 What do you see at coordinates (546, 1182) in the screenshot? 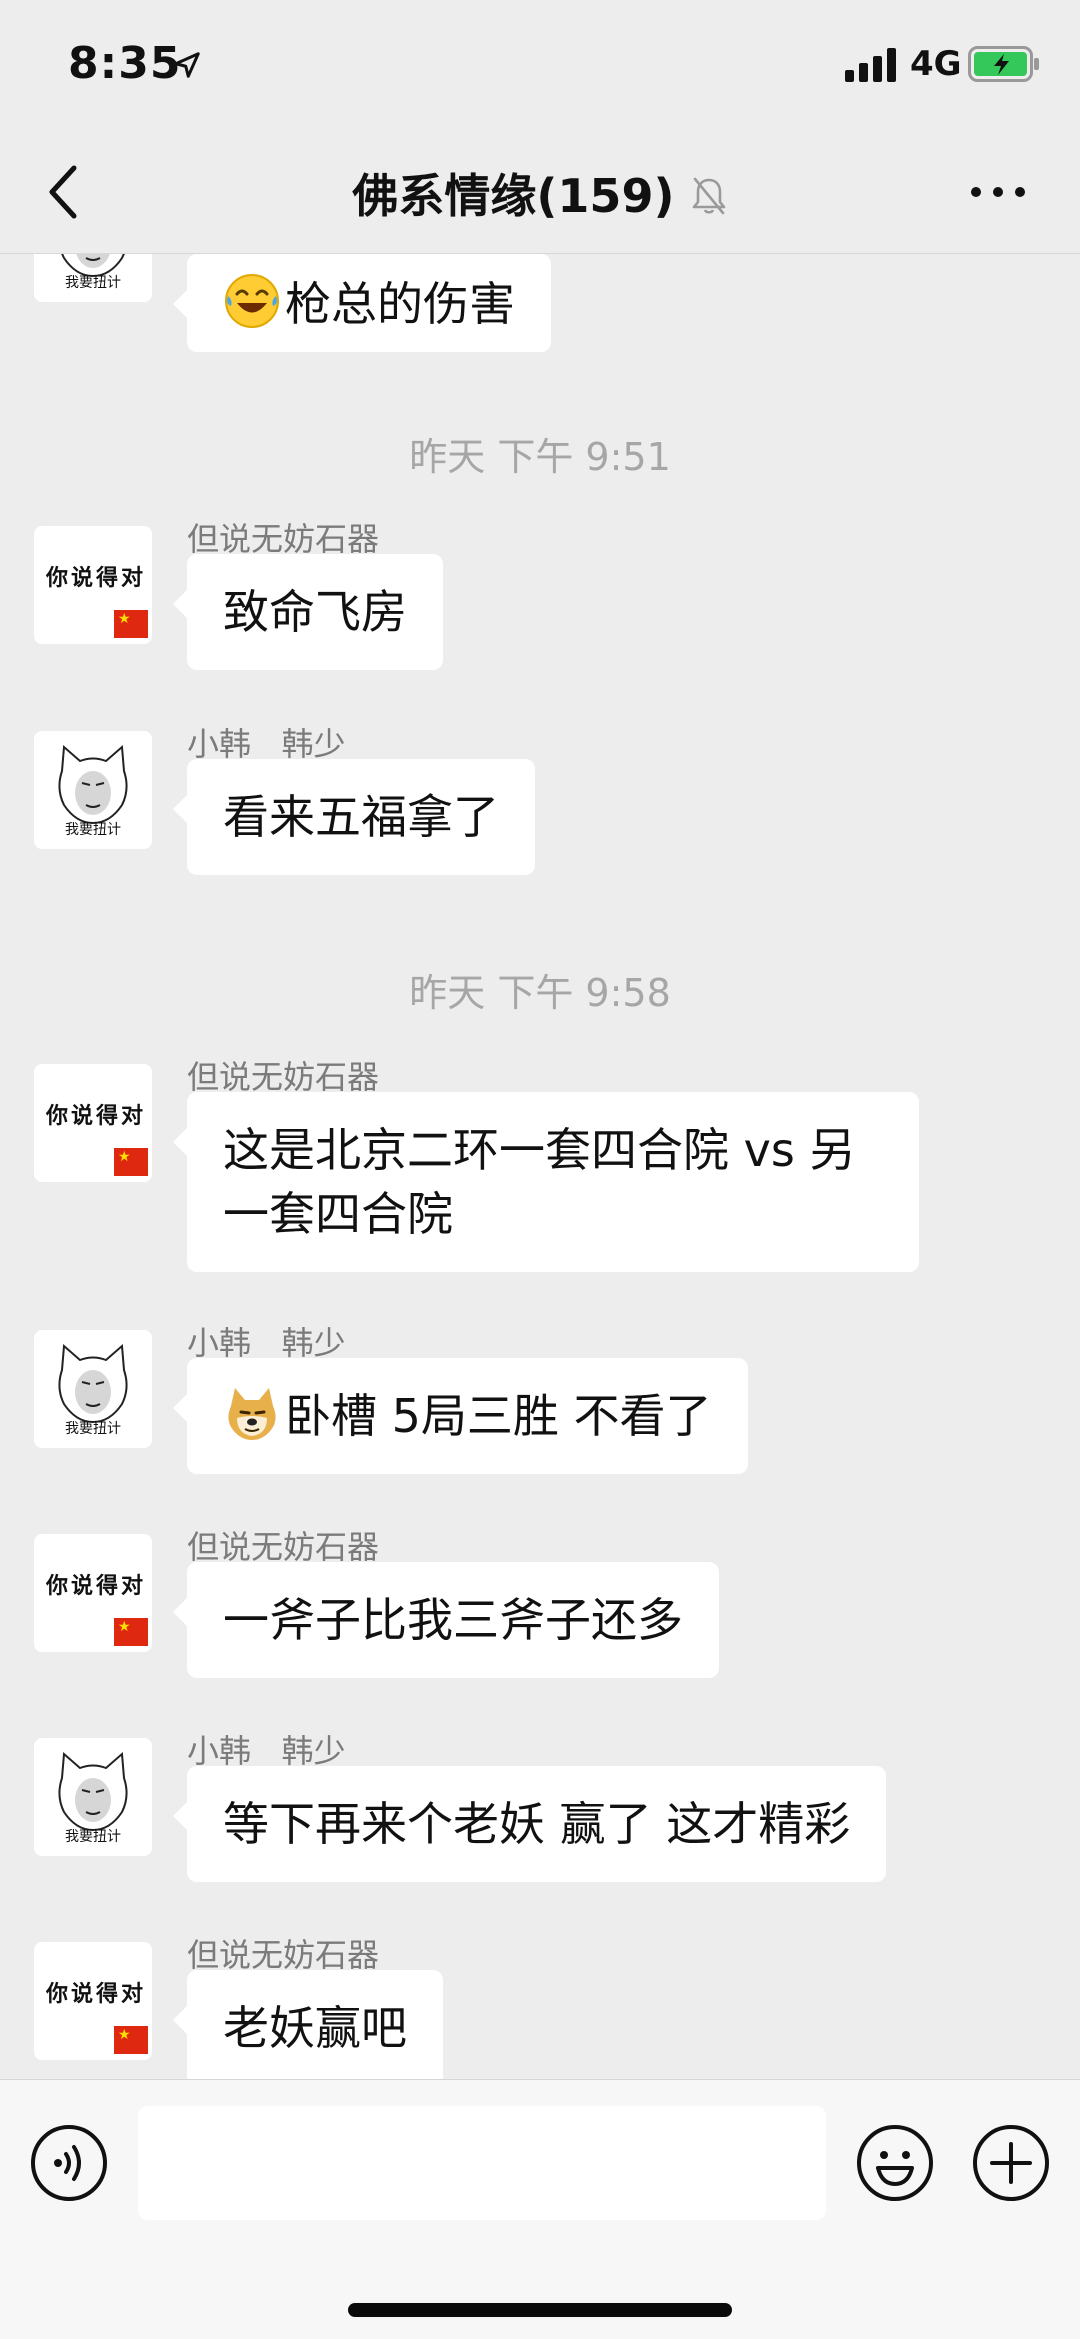
I see `message-bubble: 这是北京二环一套四合院 vs 另 一套四合院` at bounding box center [546, 1182].